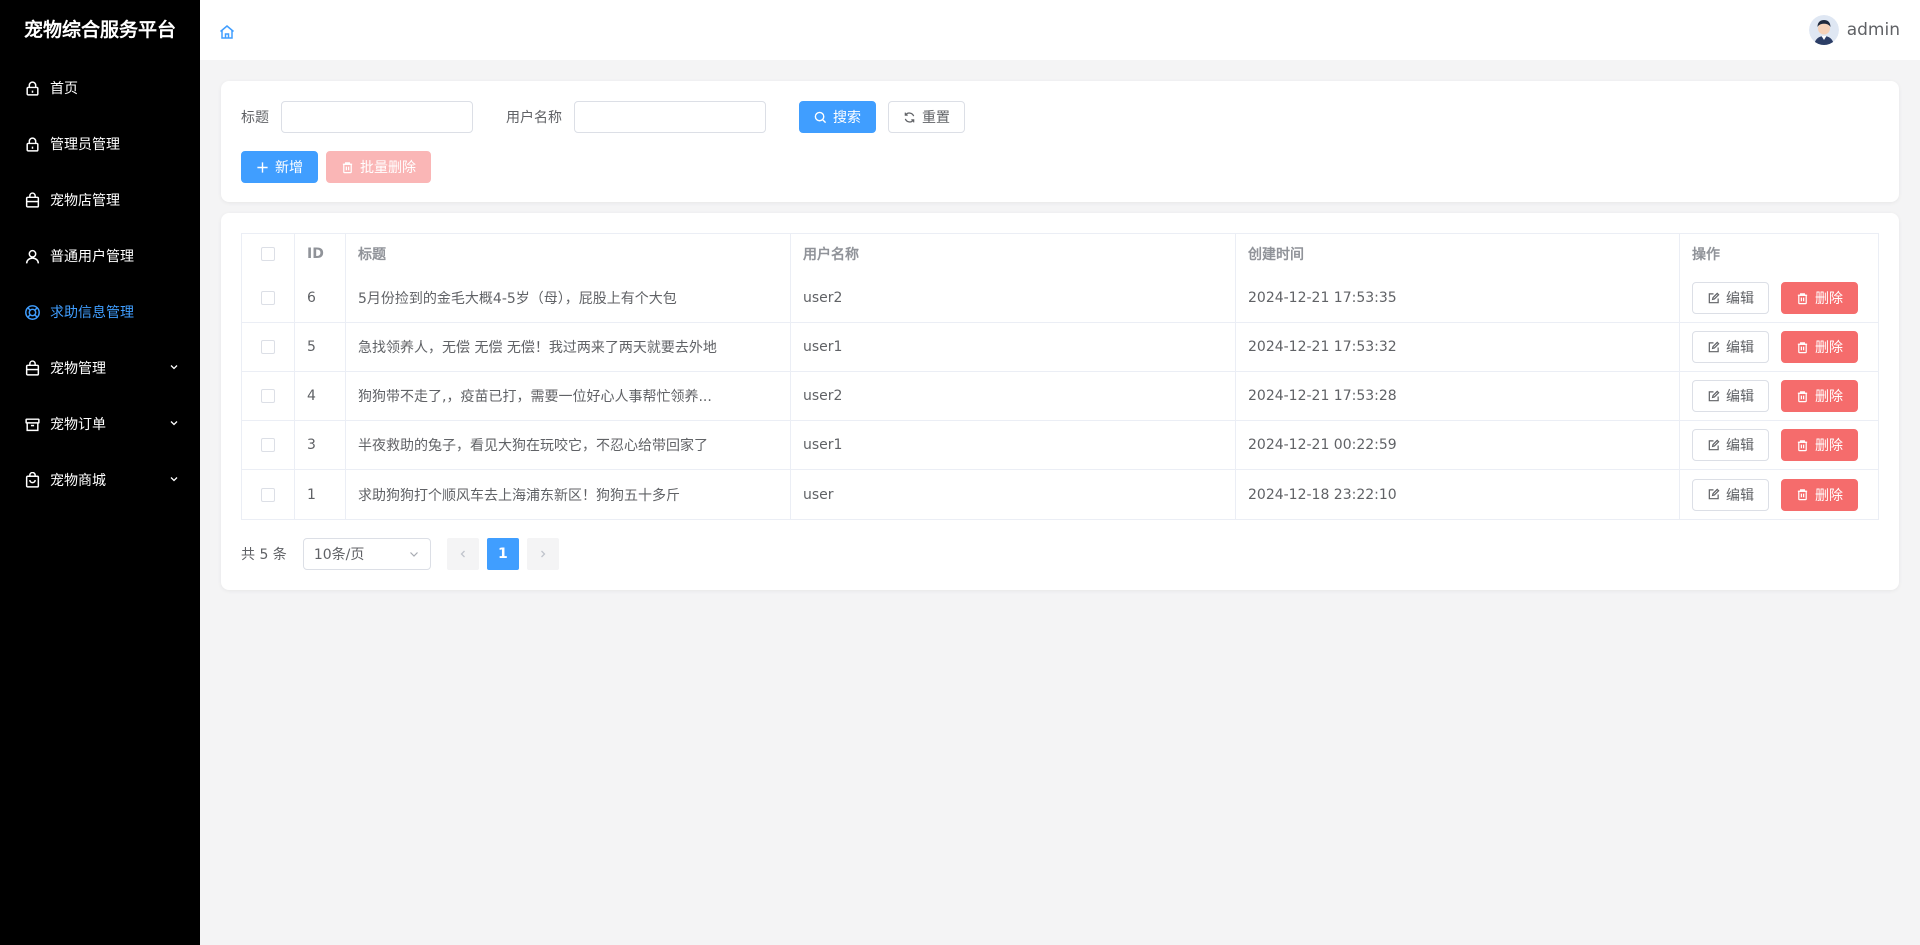 Image resolution: width=1920 pixels, height=945 pixels. Describe the element at coordinates (92, 313) in the screenshot. I see `sidebar-item-label: 求助信息管理` at that location.